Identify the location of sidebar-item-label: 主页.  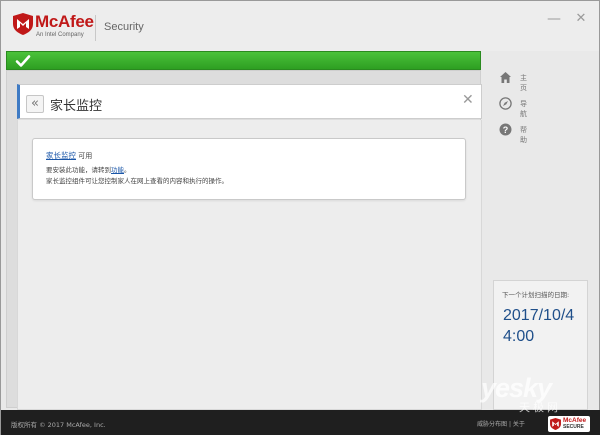
(523, 83).